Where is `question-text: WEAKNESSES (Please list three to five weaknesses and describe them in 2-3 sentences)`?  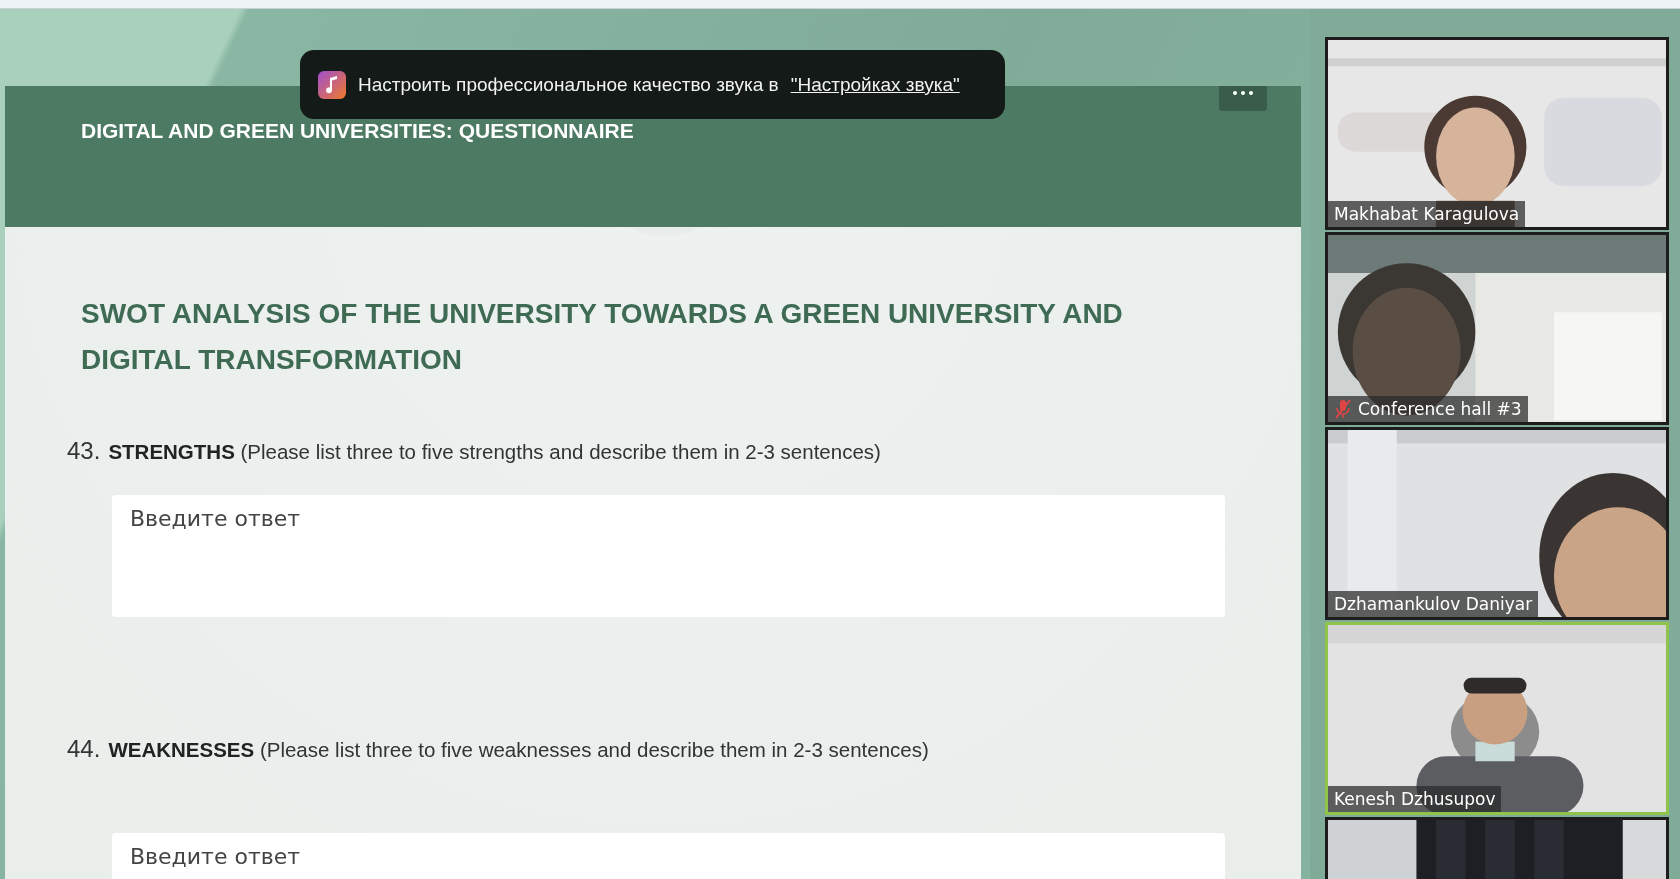 question-text: WEAKNESSES (Please list three to five weaknesses and describe them in 2-3 sentences) is located at coordinates (518, 750).